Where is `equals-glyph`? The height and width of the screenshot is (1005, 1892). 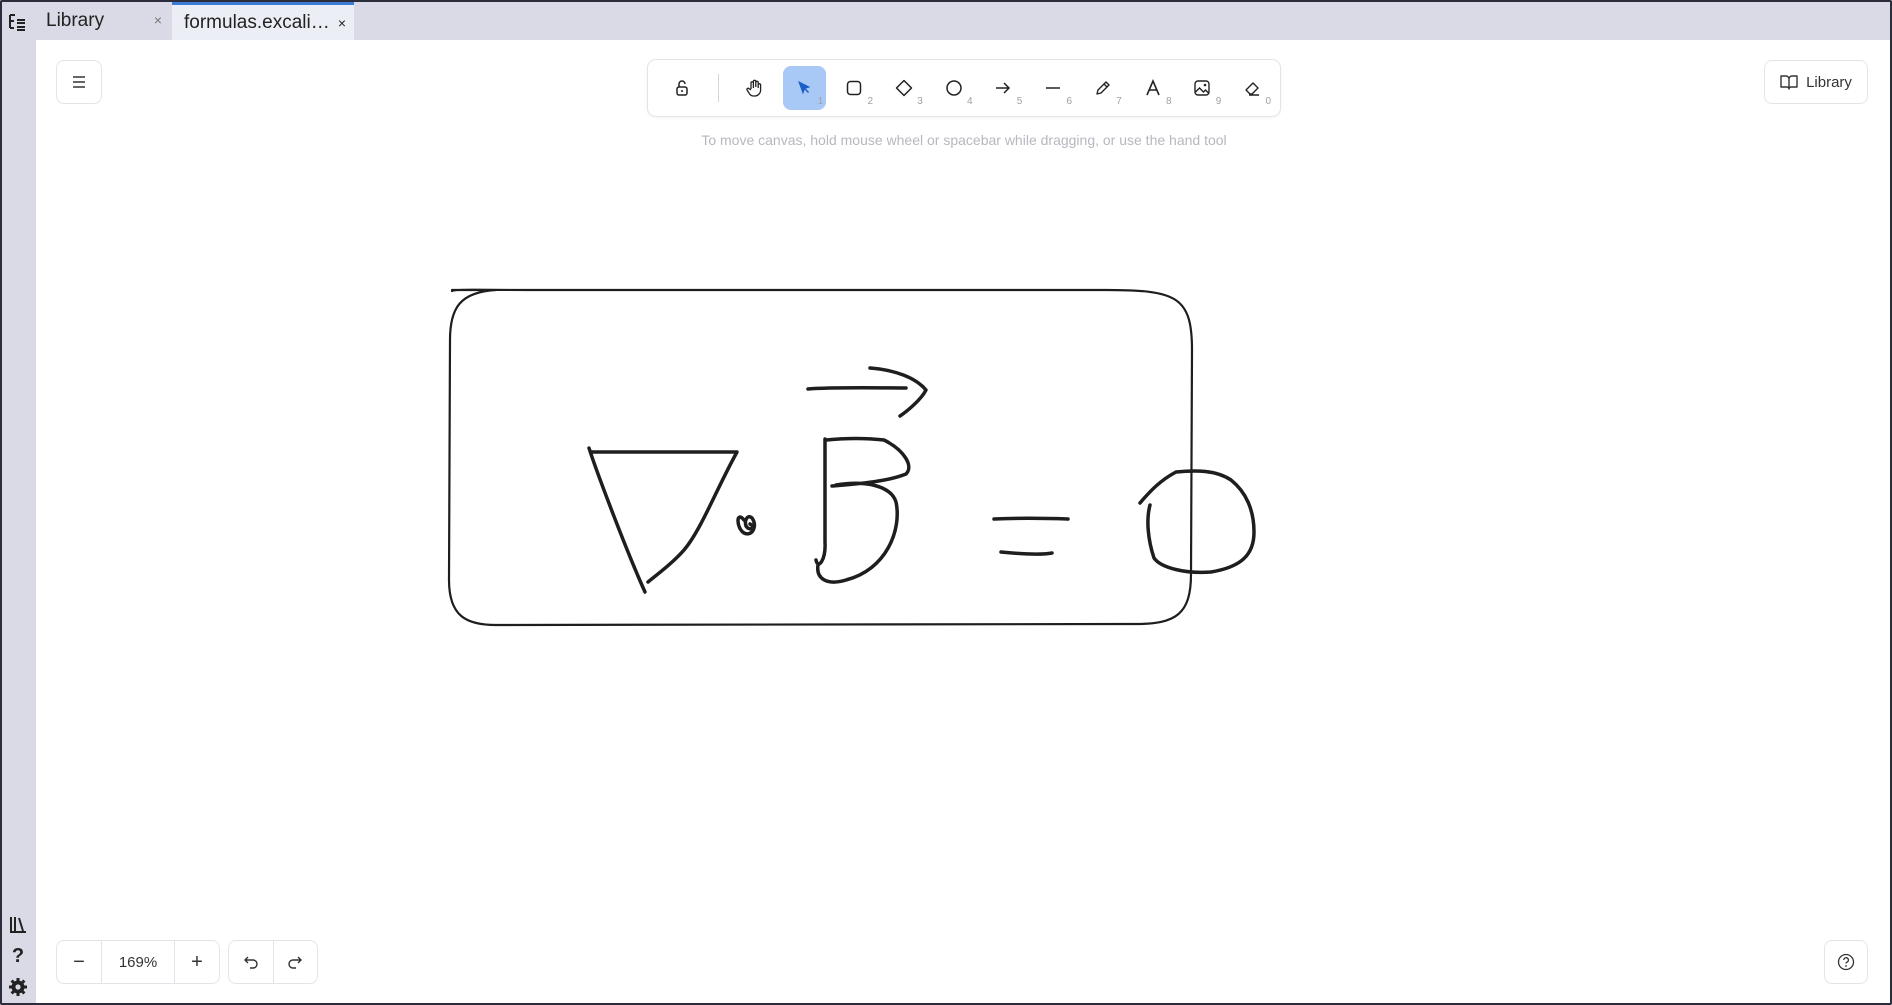
equals-glyph is located at coordinates (1031, 536).